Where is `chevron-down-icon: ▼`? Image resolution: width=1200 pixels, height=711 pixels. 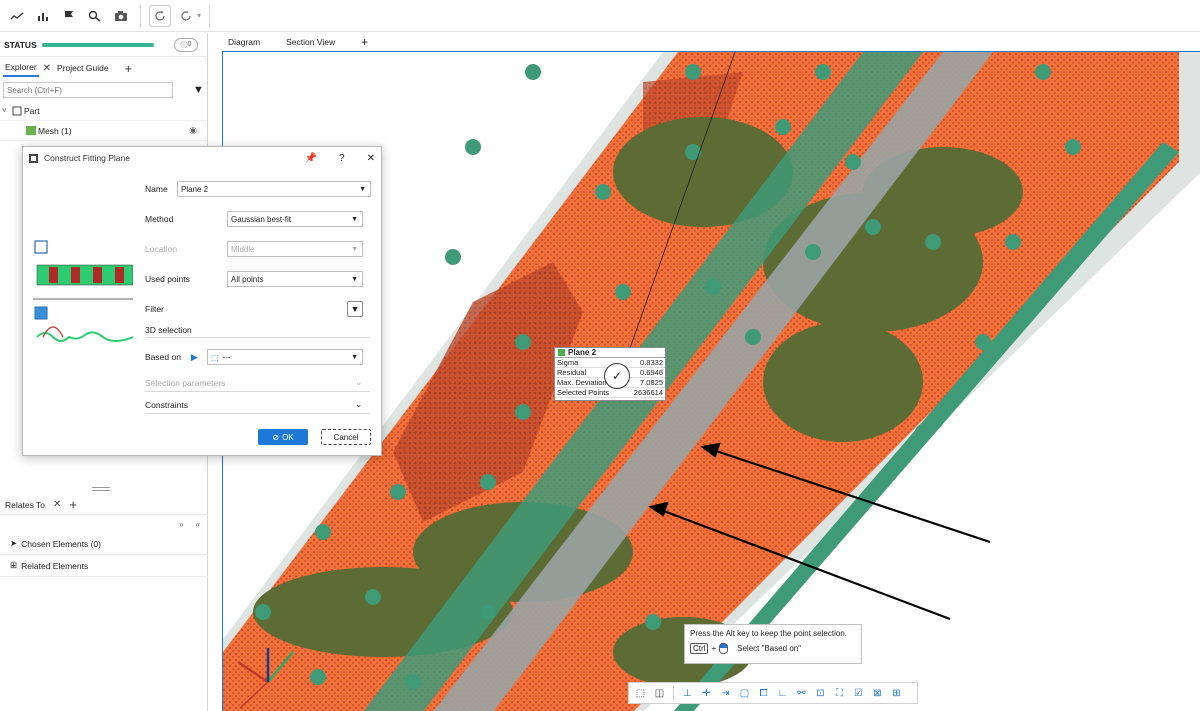 chevron-down-icon: ▼ is located at coordinates (362, 189).